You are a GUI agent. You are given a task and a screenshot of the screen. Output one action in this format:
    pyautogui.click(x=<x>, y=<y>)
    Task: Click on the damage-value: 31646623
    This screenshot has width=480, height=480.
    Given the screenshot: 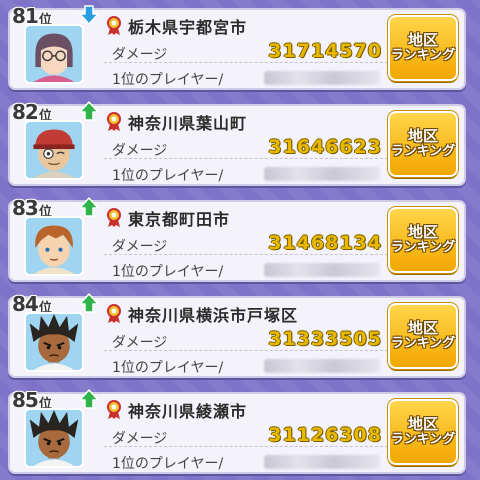 What is the action you would take?
    pyautogui.click(x=325, y=147)
    